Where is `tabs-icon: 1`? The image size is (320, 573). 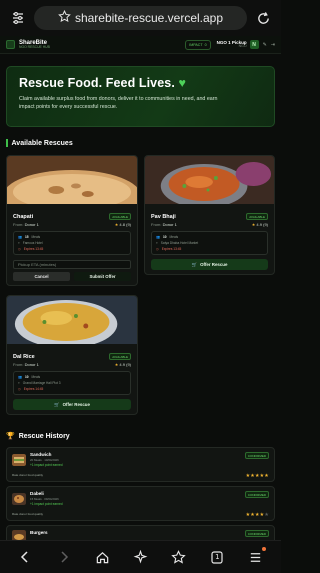 tabs-icon: 1 is located at coordinates (217, 557).